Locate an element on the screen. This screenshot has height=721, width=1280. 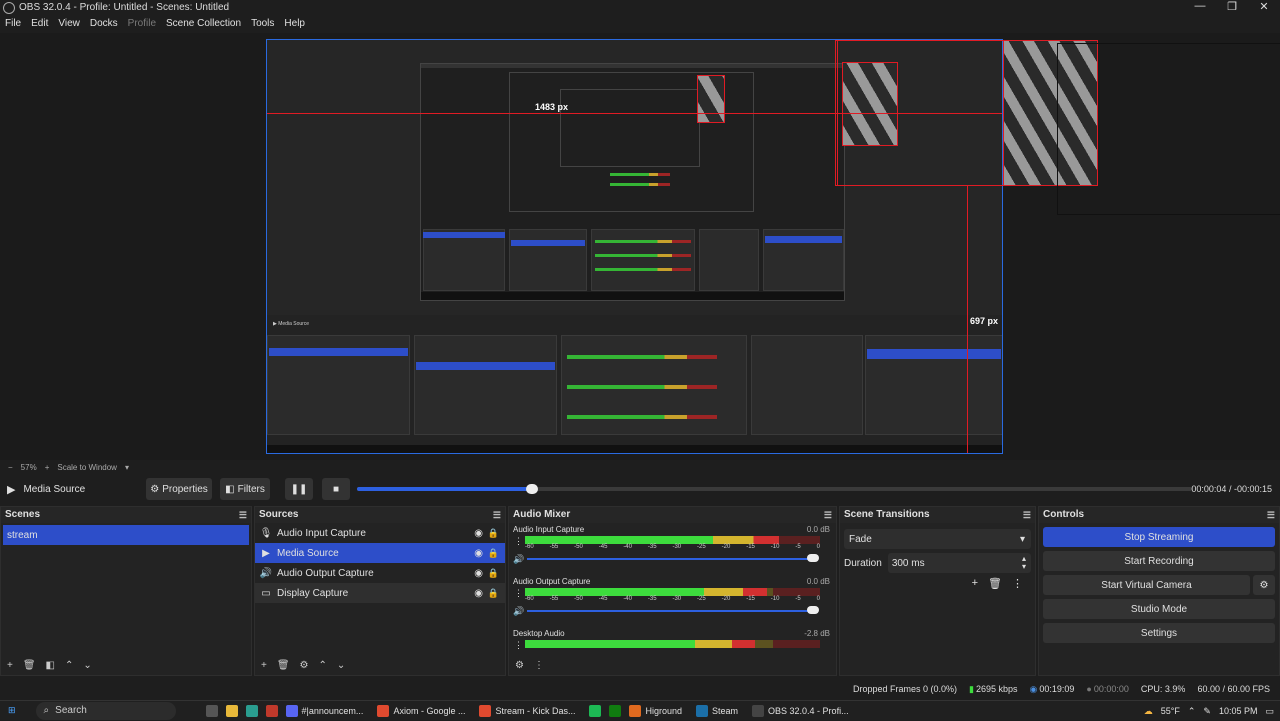
start-recording-button: Start Recording is located at coordinates (1159, 561).